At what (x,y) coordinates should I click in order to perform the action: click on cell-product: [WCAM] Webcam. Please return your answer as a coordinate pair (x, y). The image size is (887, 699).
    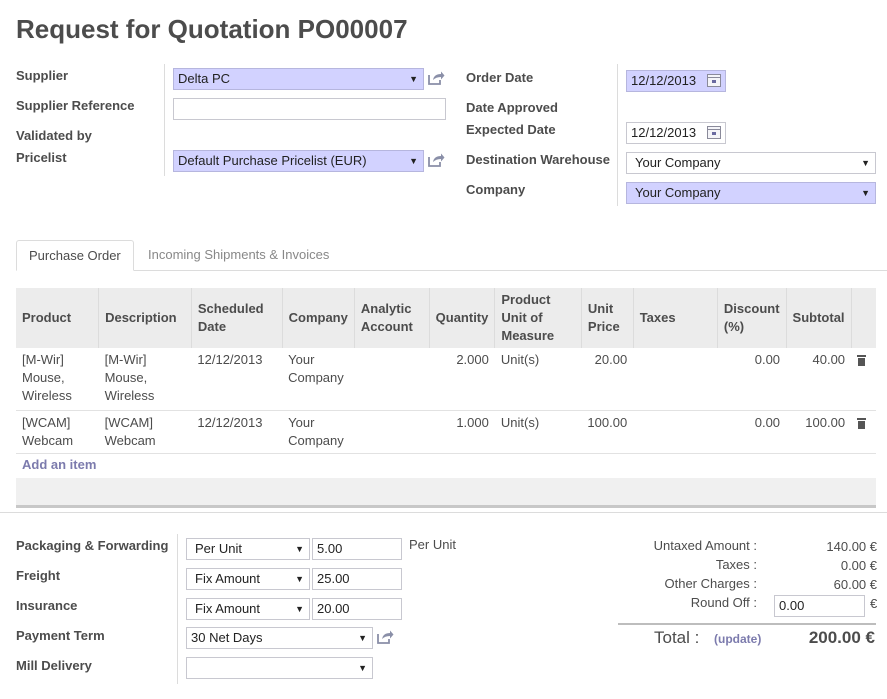
    Looking at the image, I should click on (57, 432).